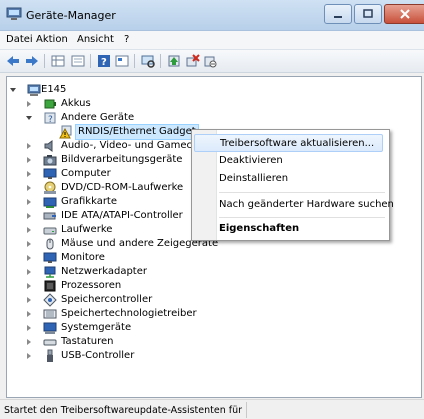 The width and height of the screenshot is (424, 419). Describe the element at coordinates (50, 342) in the screenshot. I see `keyboard-icon` at that location.